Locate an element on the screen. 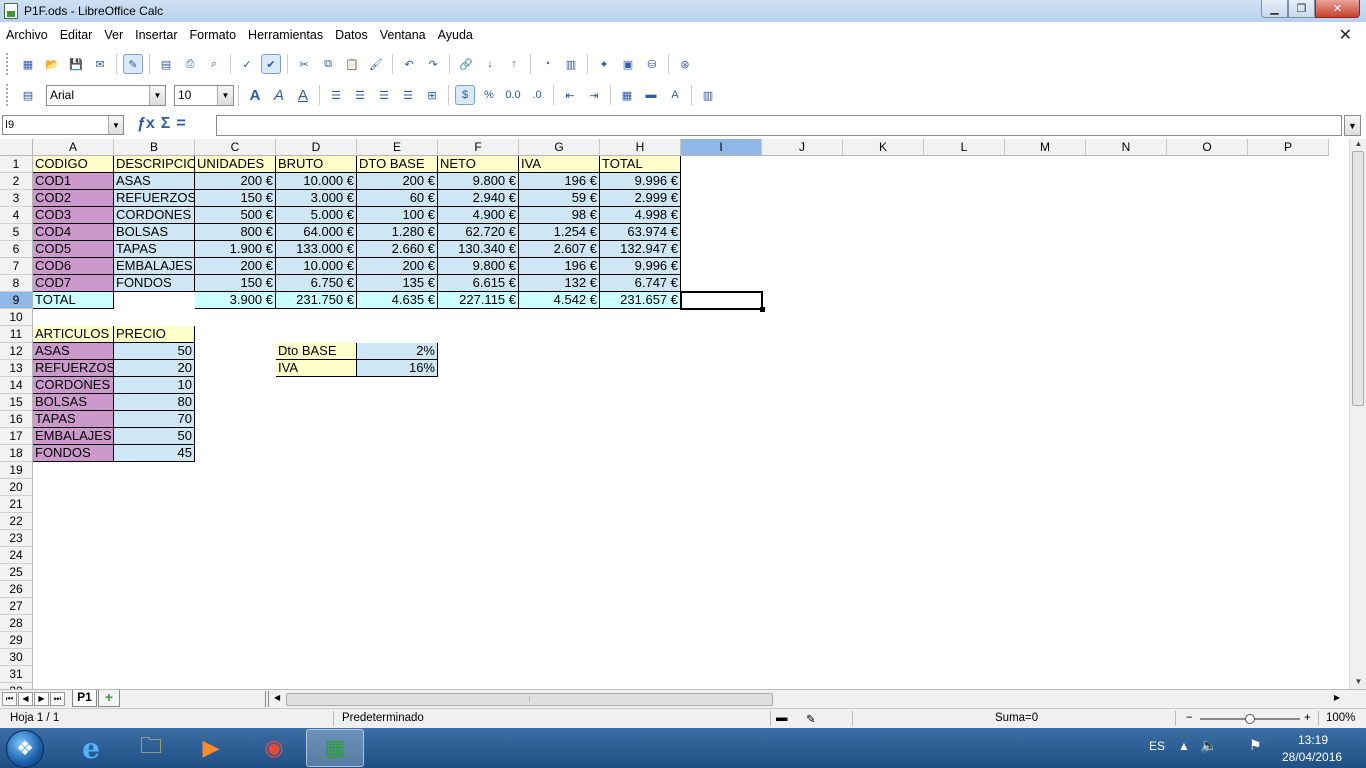  header-cell: NETO is located at coordinates (478, 164).